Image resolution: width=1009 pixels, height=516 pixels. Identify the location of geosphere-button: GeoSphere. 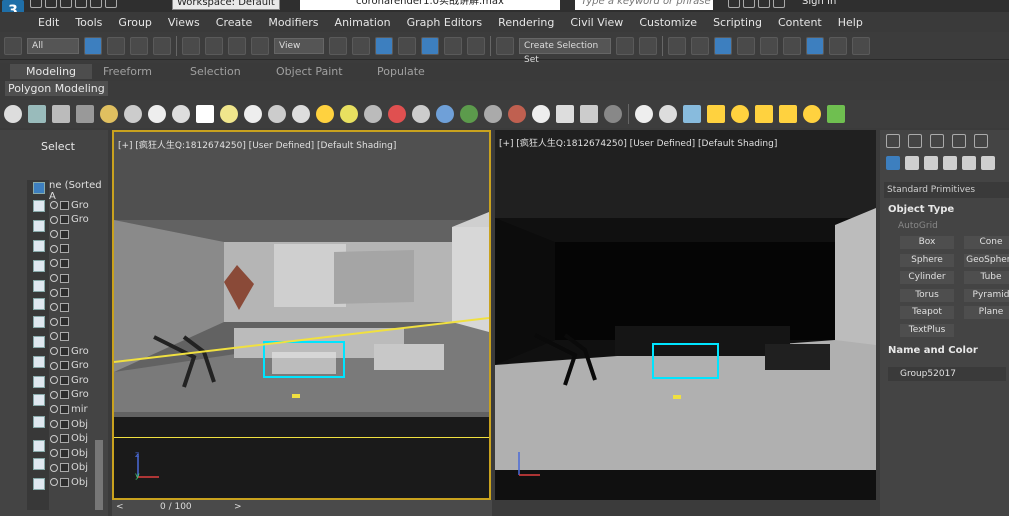
(986, 260).